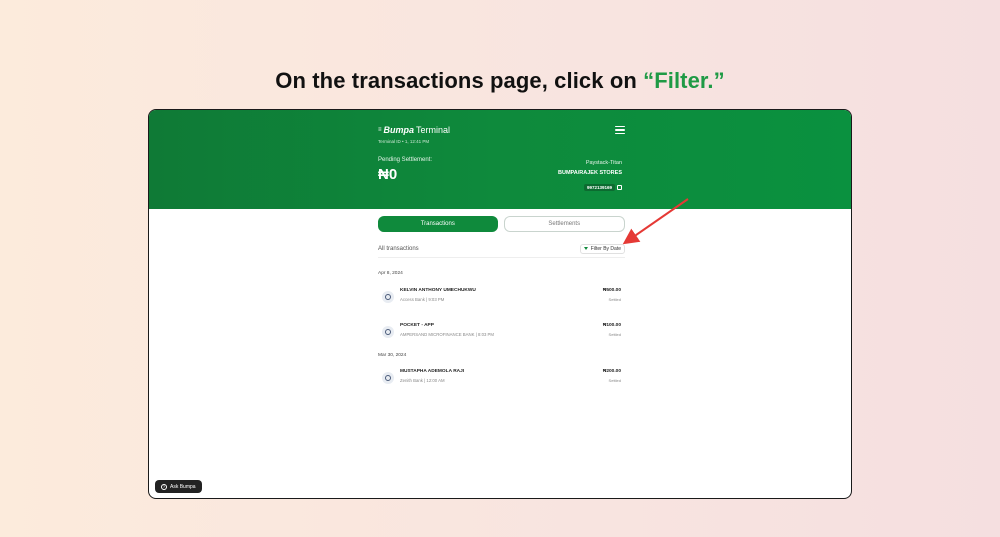 This screenshot has width=1000, height=537. I want to click on date-group-label: Apr 8, 2024, so click(390, 273).